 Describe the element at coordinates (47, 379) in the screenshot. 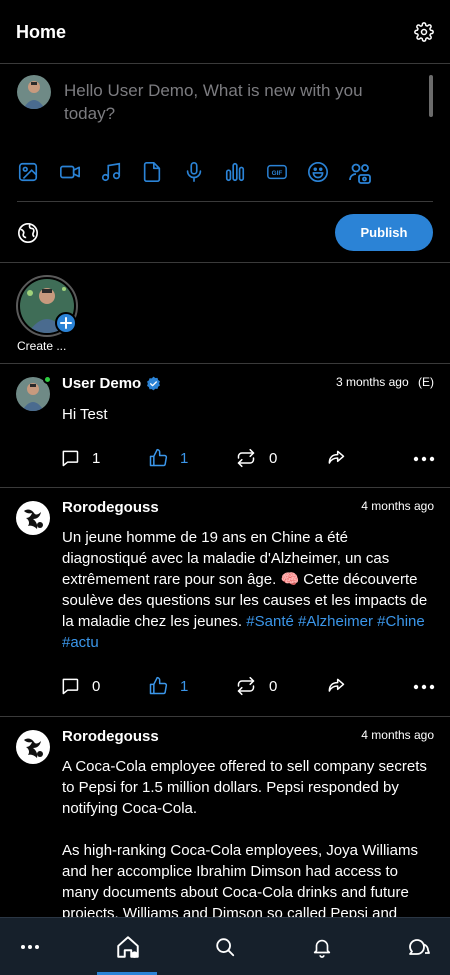

I see `online-indicator` at that location.